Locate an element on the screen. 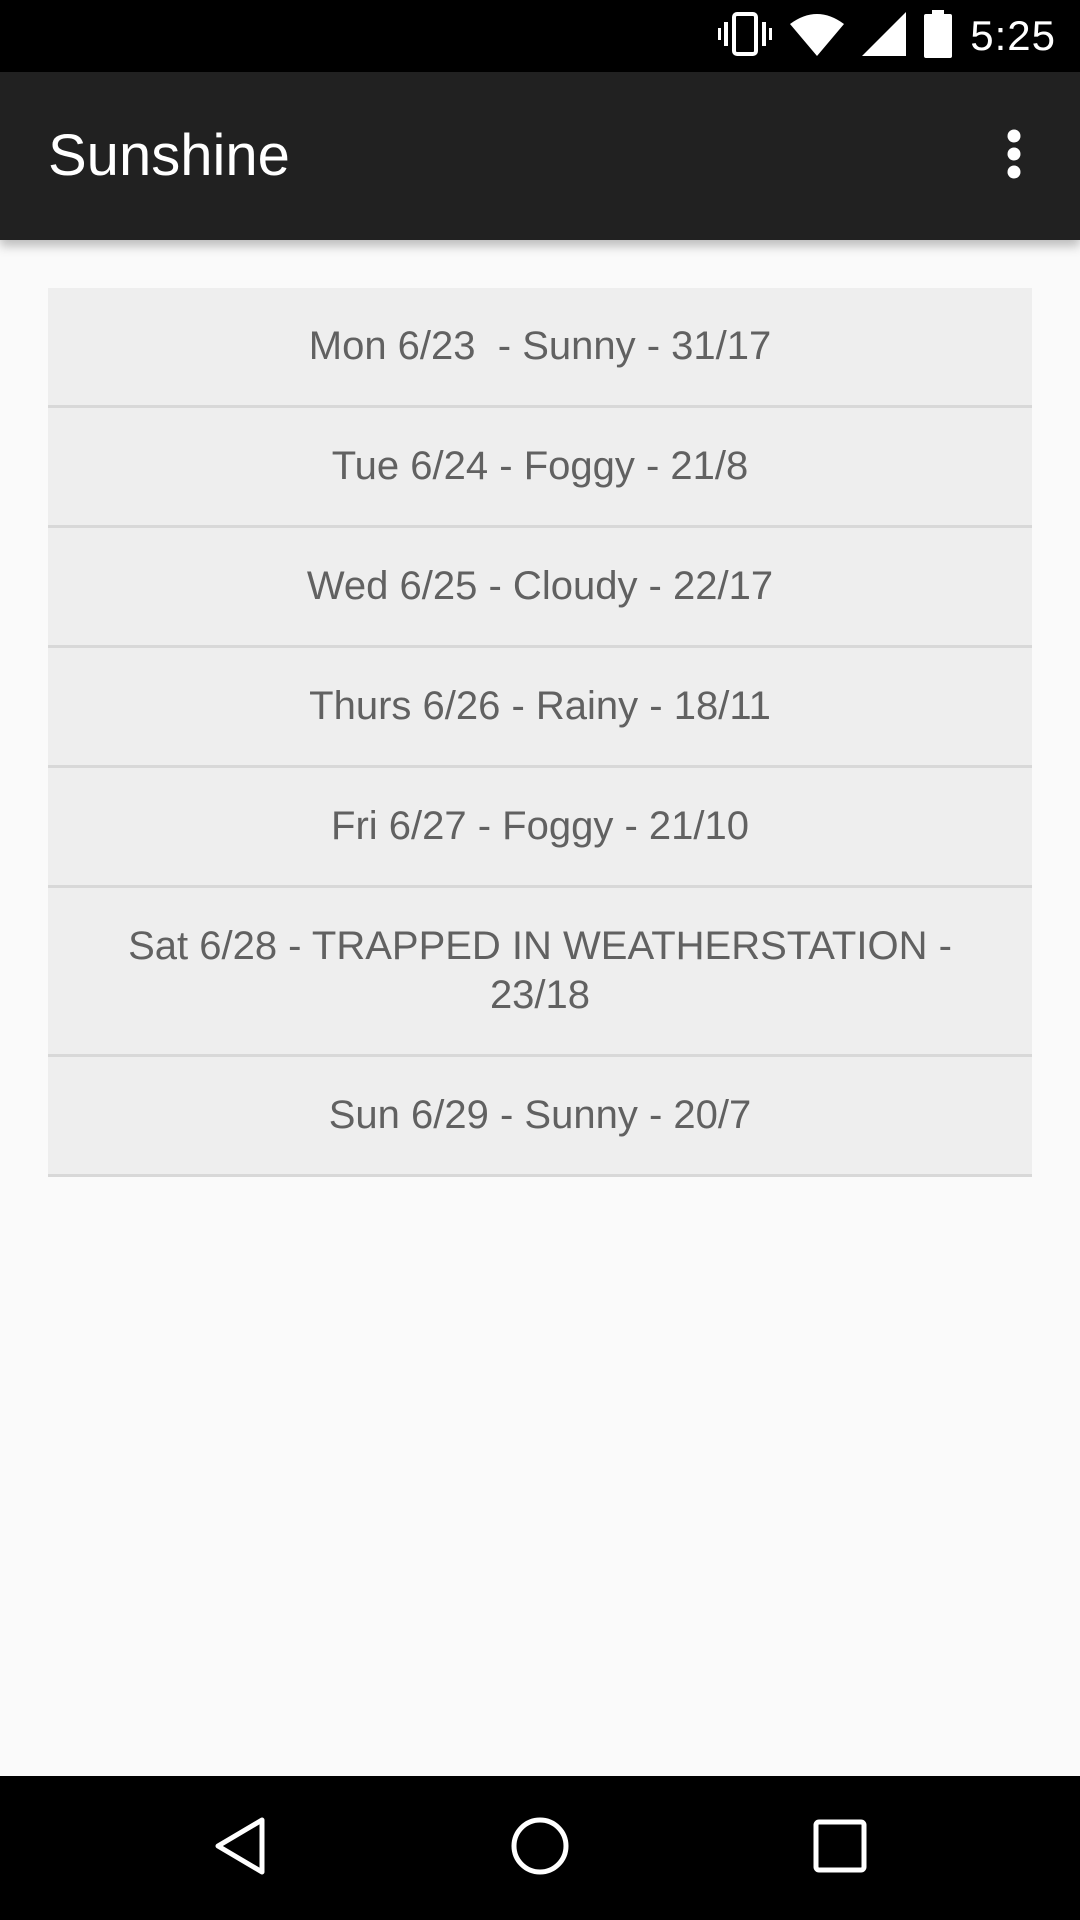 The image size is (1080, 1920). battery-icon is located at coordinates (938, 36).